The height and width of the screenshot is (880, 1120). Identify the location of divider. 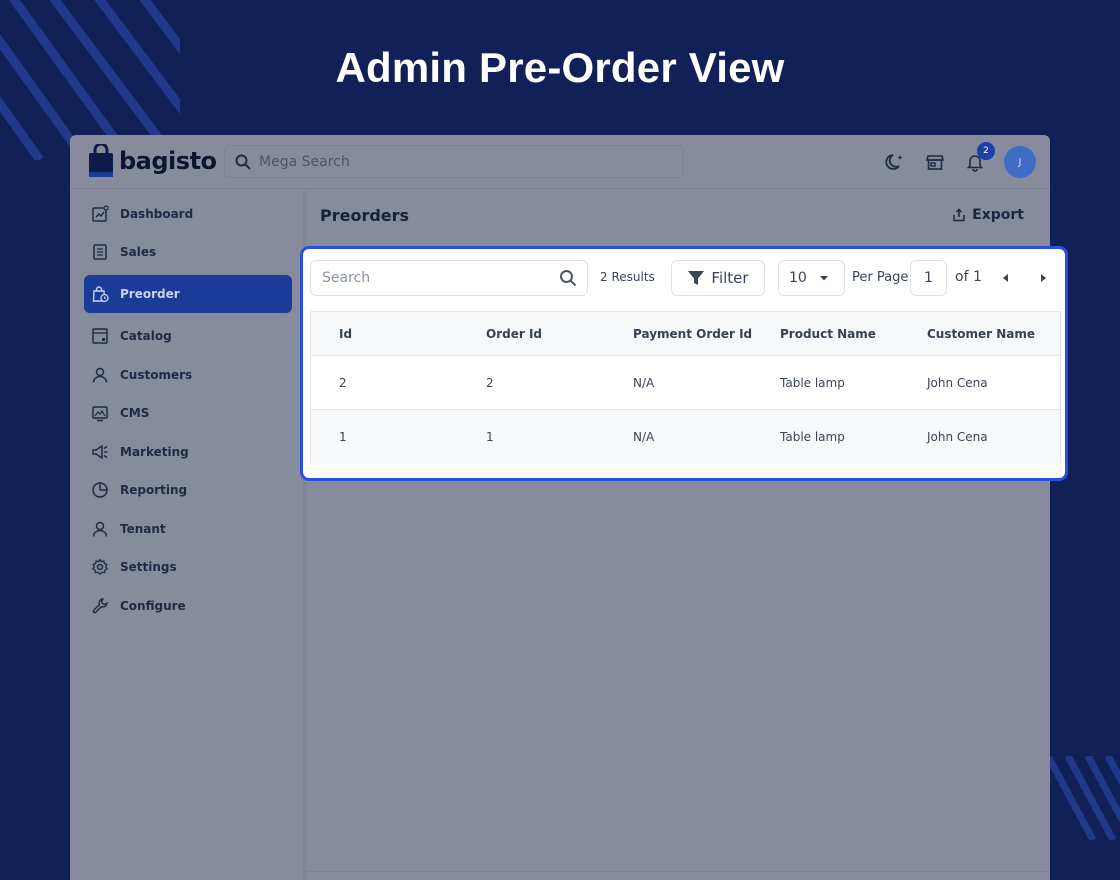
(678, 871).